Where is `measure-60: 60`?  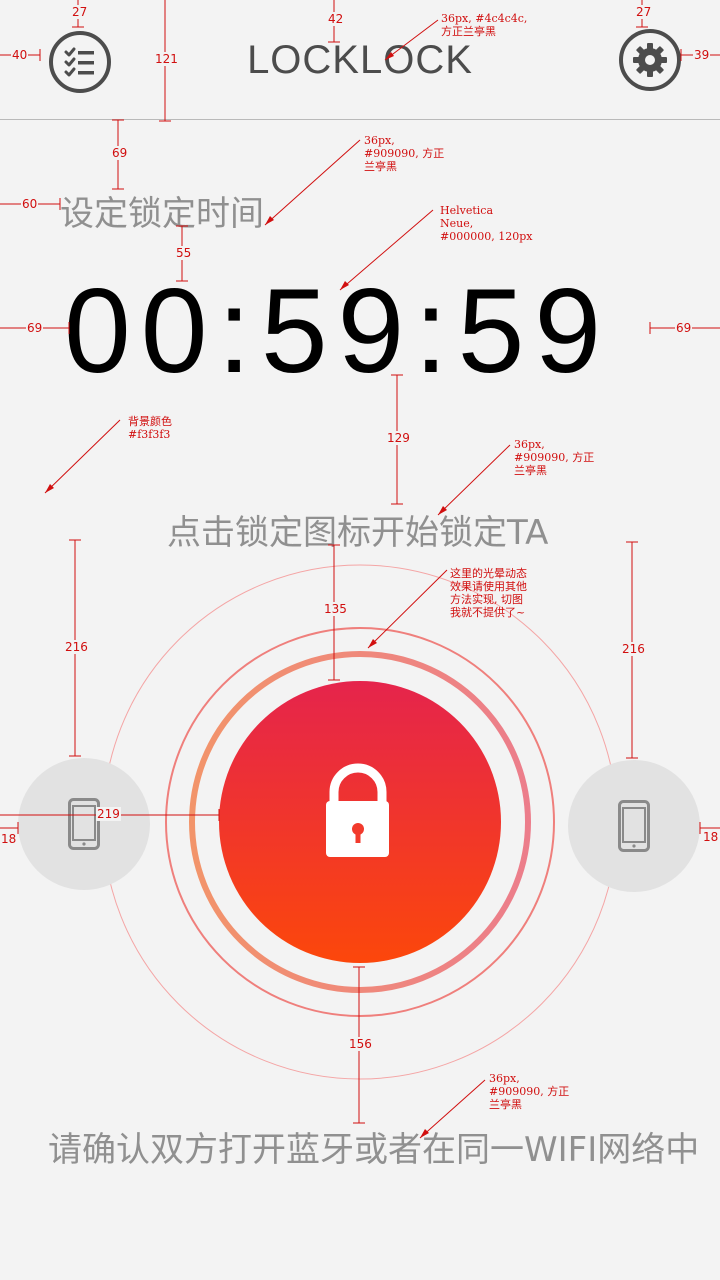 measure-60: 60 is located at coordinates (30, 204).